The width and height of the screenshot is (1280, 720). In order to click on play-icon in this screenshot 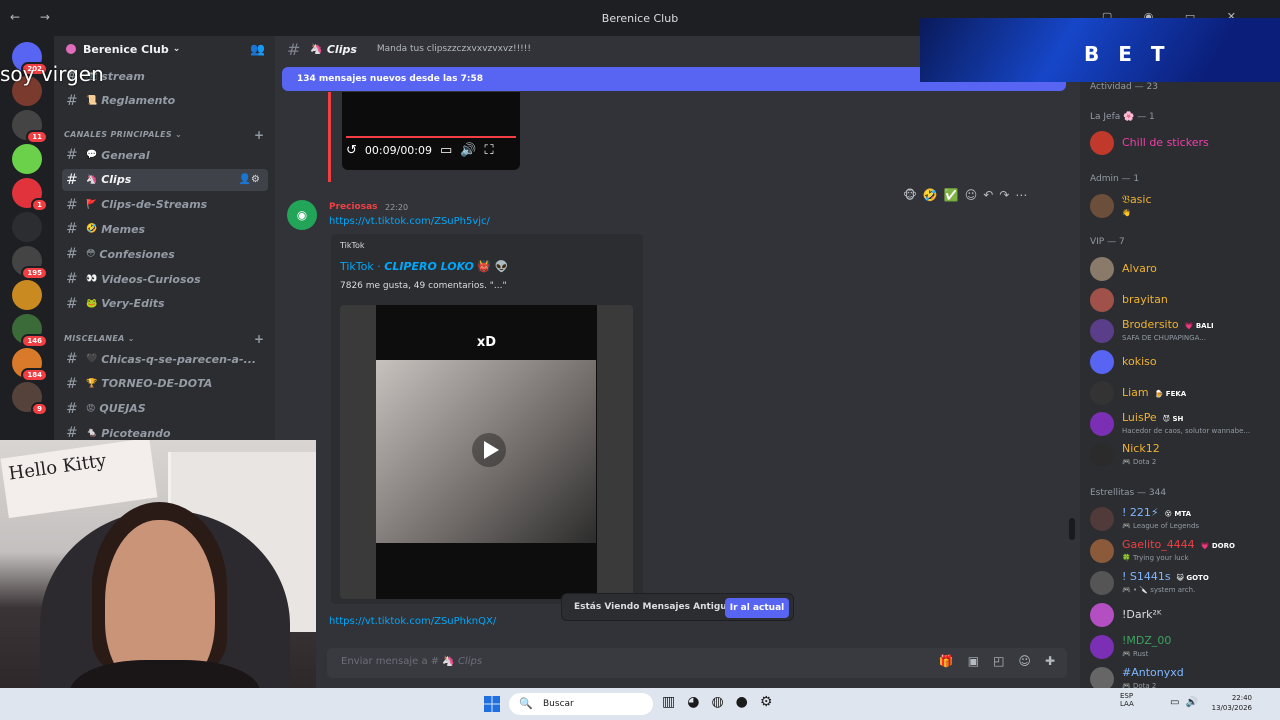, I will do `click(489, 450)`.